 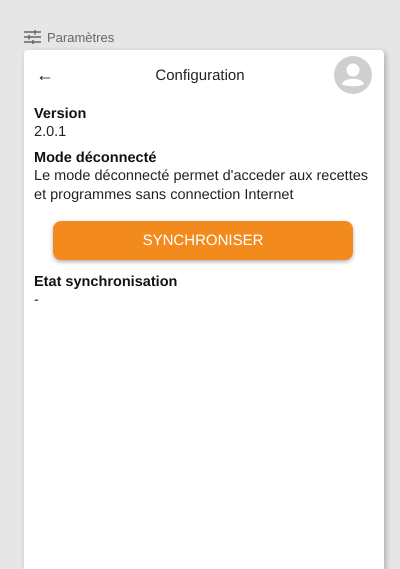 What do you see at coordinates (200, 75) in the screenshot?
I see `page-title: Configuration` at bounding box center [200, 75].